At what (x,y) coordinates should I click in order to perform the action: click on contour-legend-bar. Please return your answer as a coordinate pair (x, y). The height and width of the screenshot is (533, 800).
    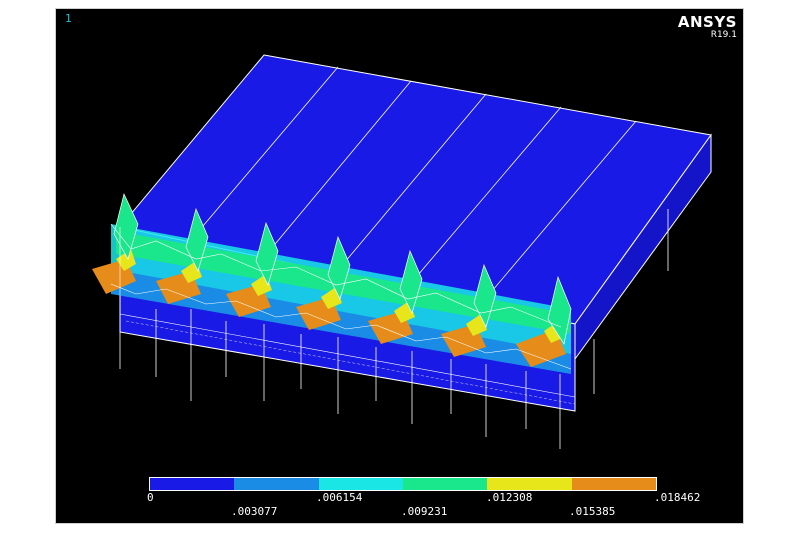
    Looking at the image, I should click on (403, 484).